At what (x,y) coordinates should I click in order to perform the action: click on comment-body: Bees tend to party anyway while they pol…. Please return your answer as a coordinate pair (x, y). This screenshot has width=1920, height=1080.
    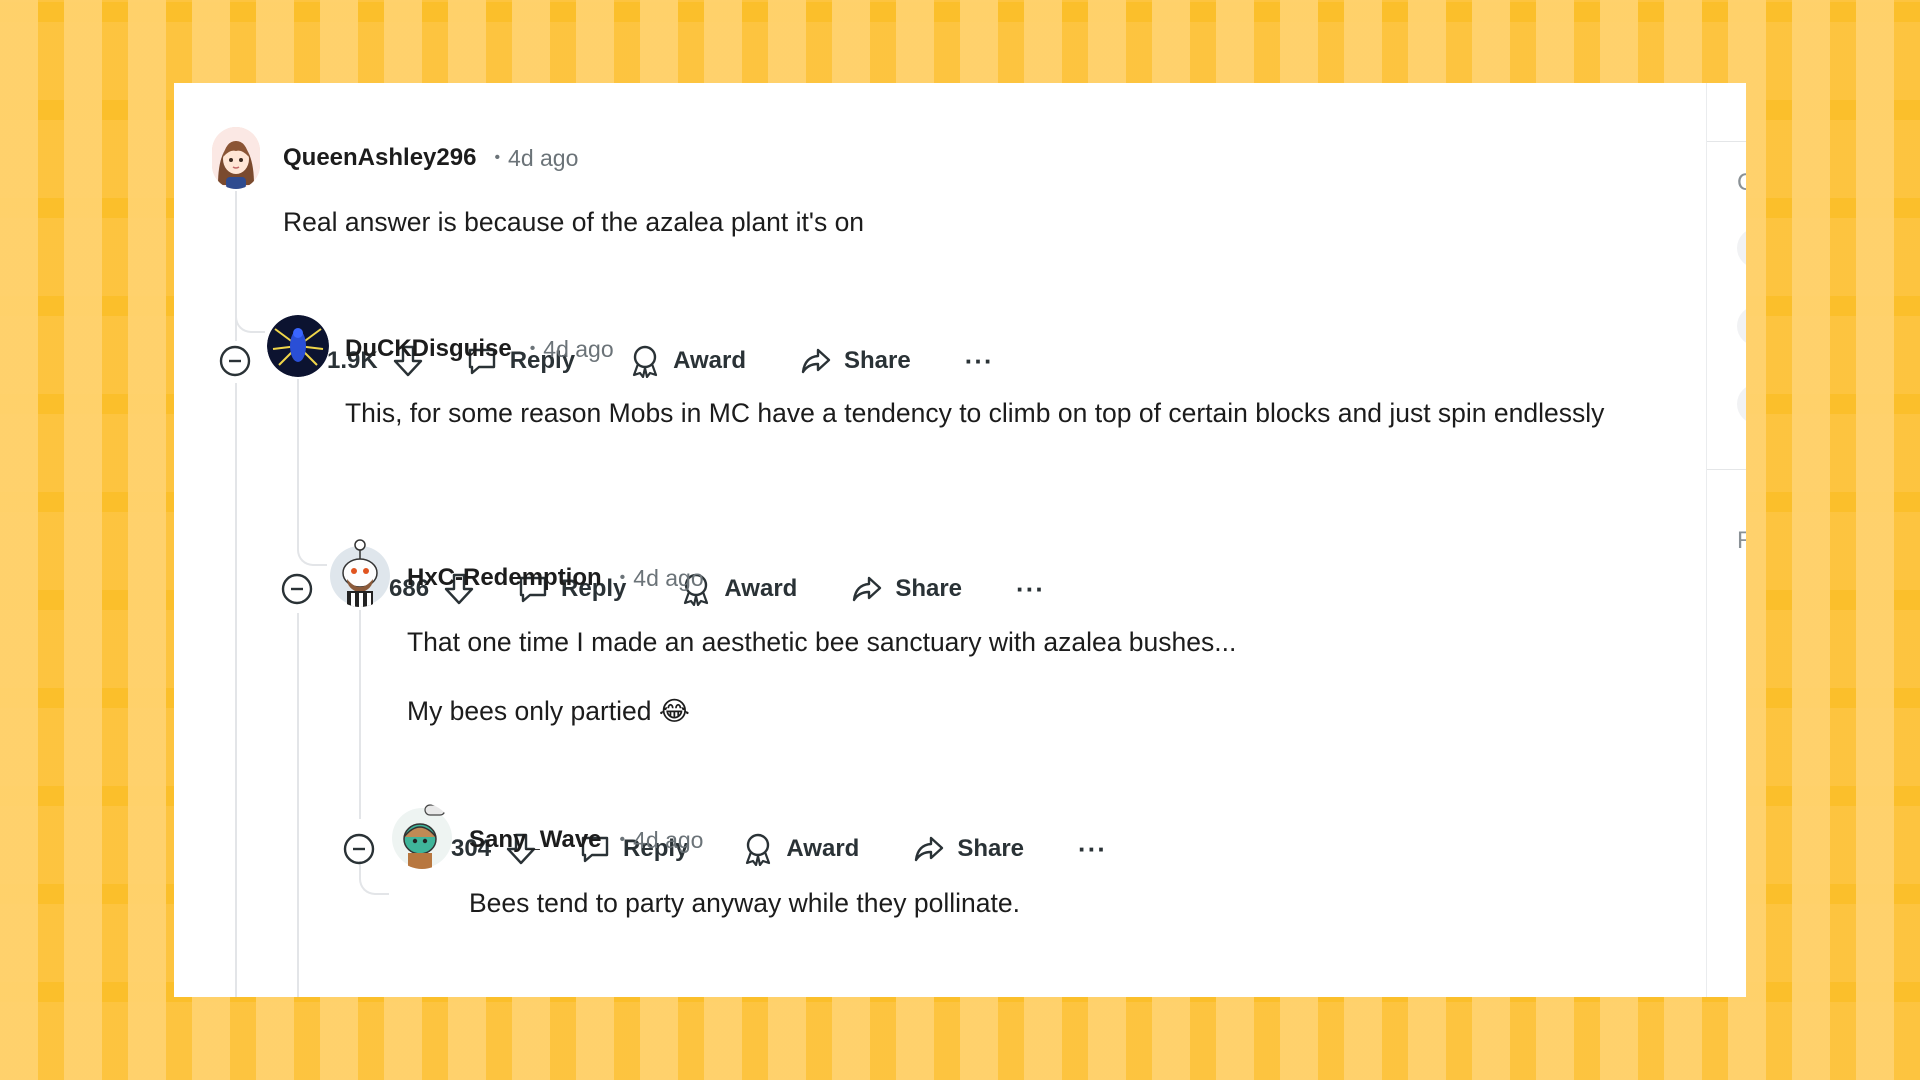
    Looking at the image, I should click on (744, 903).